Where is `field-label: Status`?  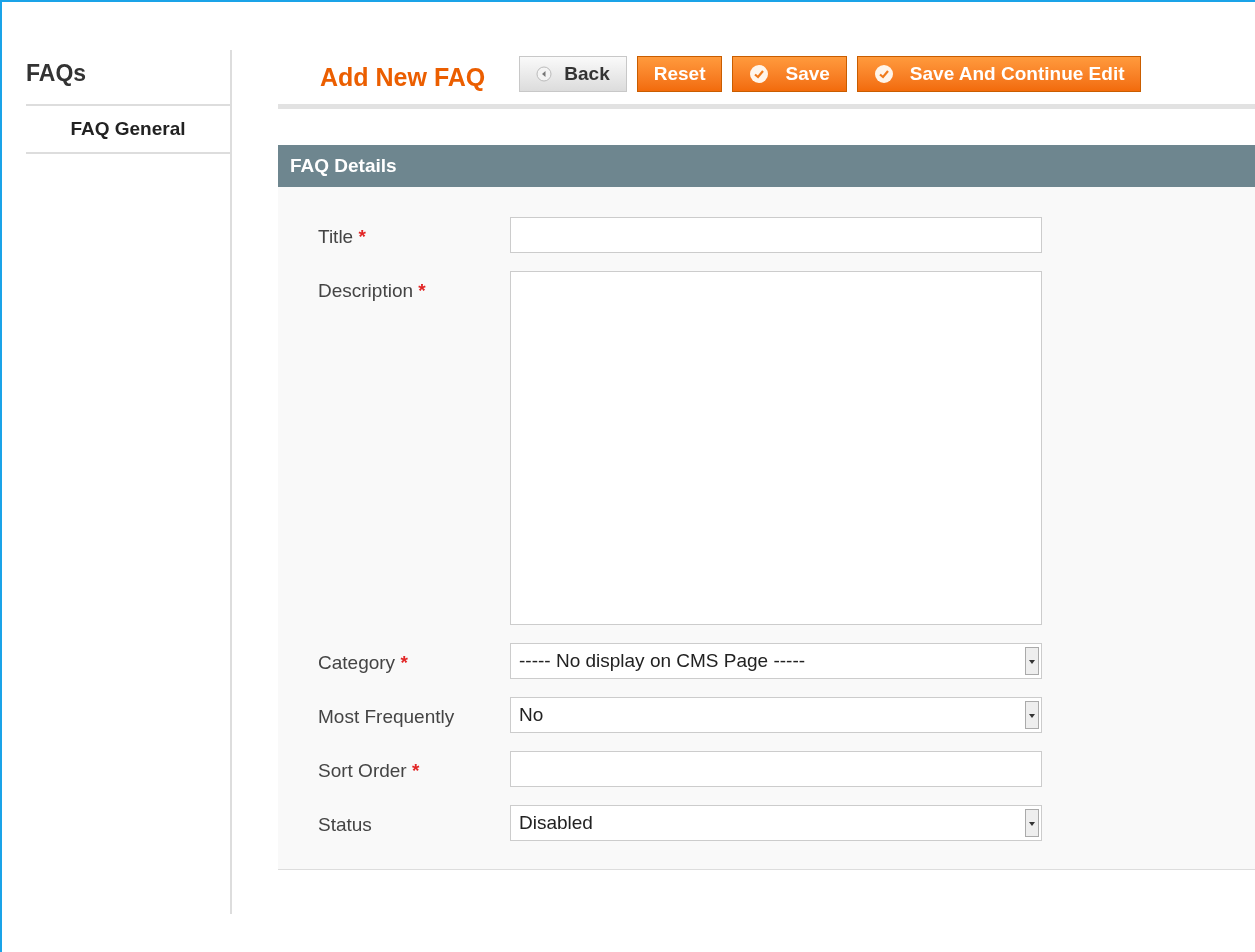 field-label: Status is located at coordinates (345, 825).